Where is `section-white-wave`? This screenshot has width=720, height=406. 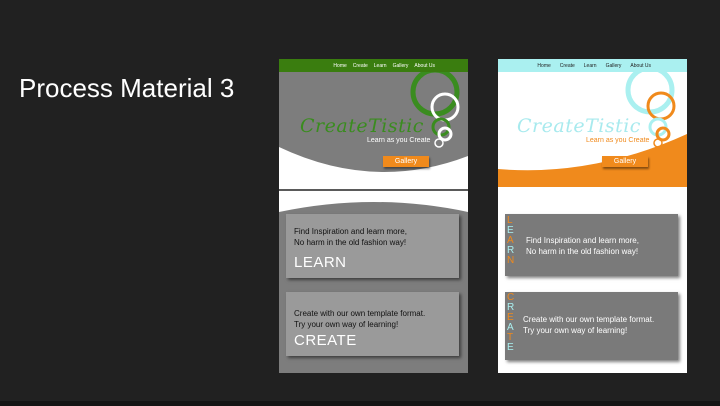
section-white-wave is located at coordinates (592, 201).